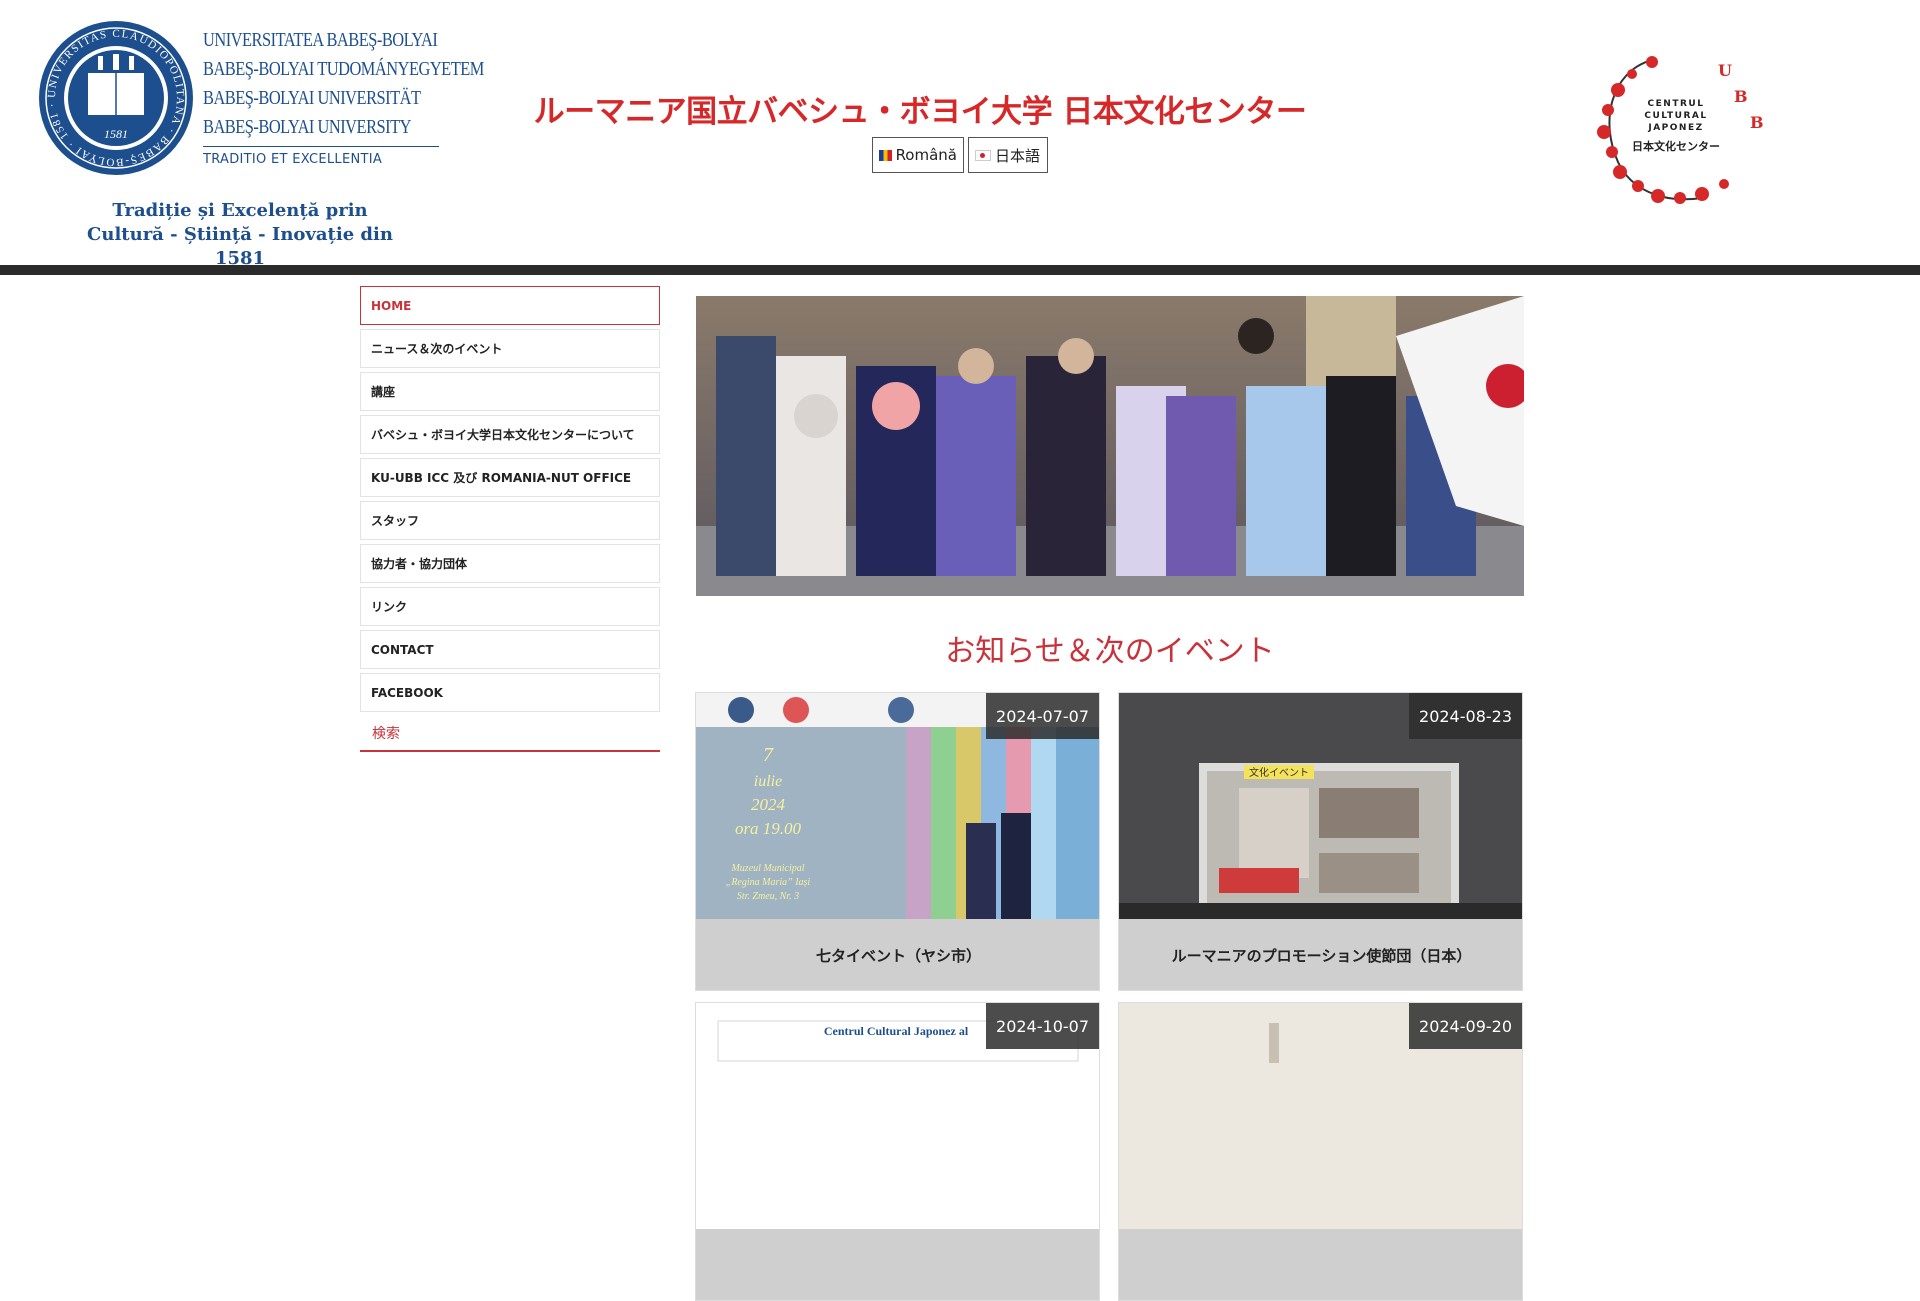  Describe the element at coordinates (510, 563) in the screenshot. I see `menu-item-partners: 協力者・協力団体` at that location.